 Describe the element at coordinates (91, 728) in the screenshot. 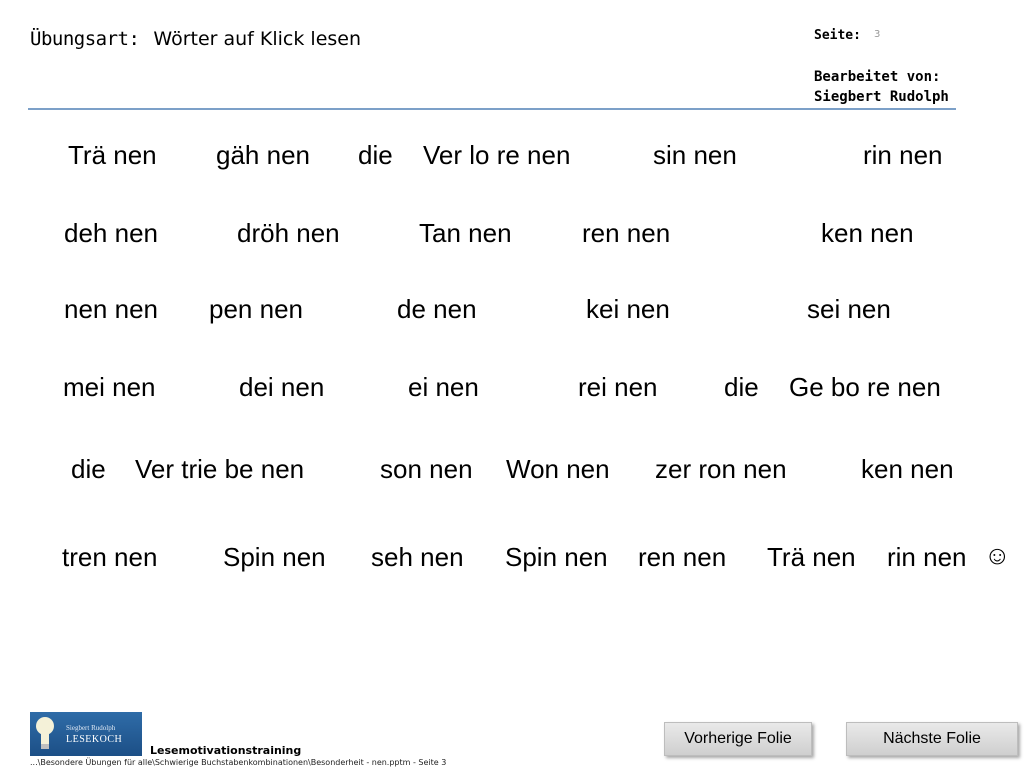

I see `logo-author: Siegbert Rudolph` at that location.